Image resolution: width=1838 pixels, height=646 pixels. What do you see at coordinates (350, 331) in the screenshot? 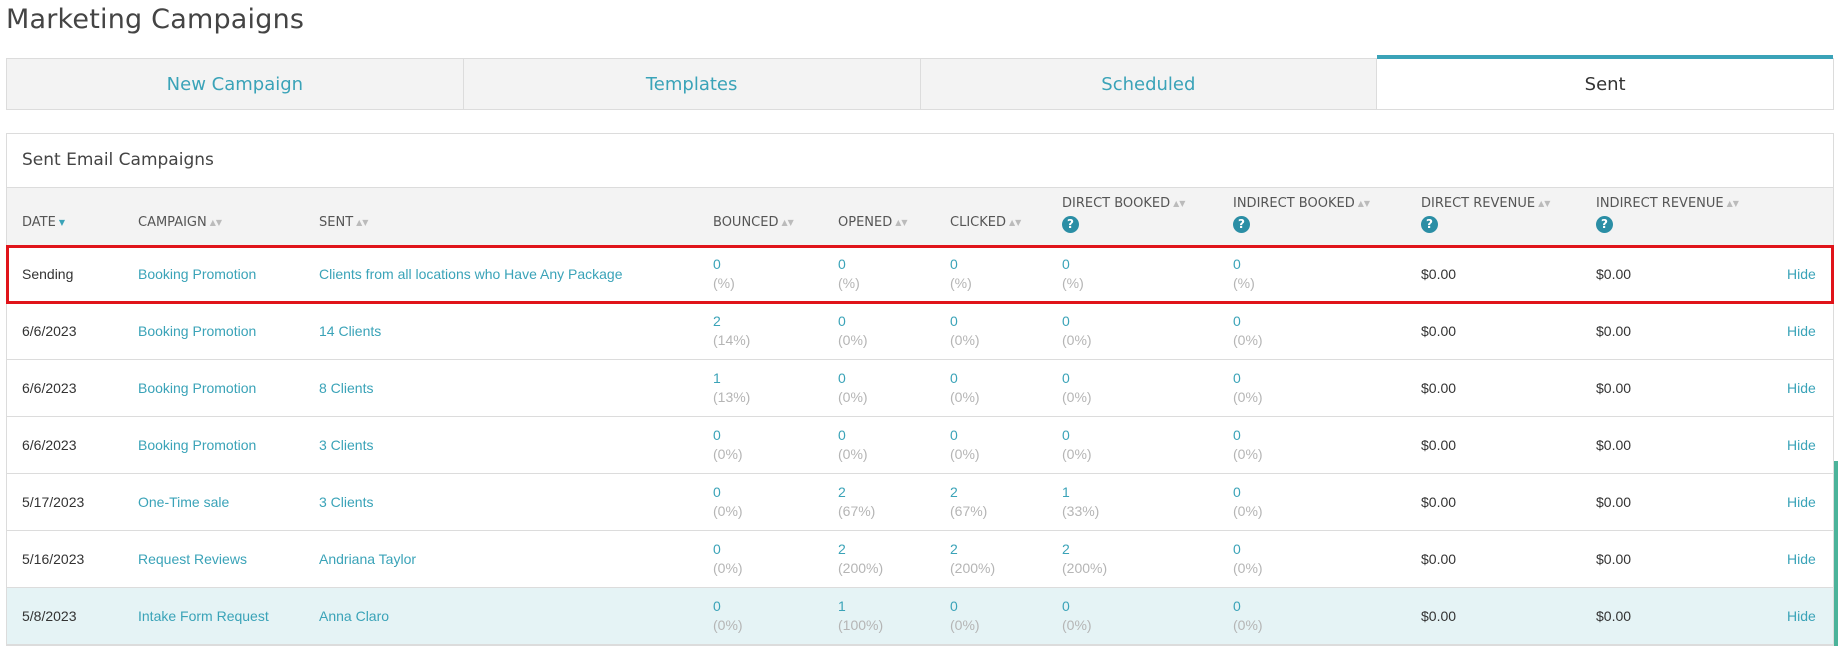
I see `sent-recipients-link: 14 Clients` at bounding box center [350, 331].